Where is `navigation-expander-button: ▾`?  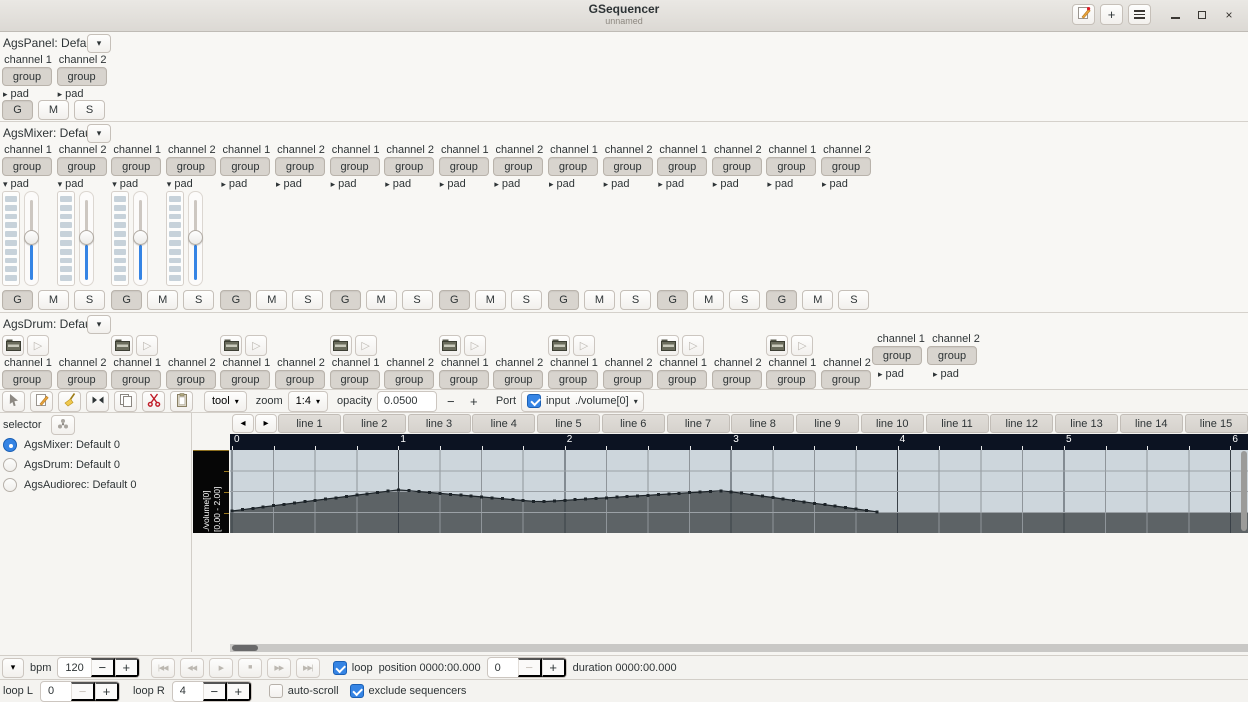
navigation-expander-button: ▾ is located at coordinates (13, 667).